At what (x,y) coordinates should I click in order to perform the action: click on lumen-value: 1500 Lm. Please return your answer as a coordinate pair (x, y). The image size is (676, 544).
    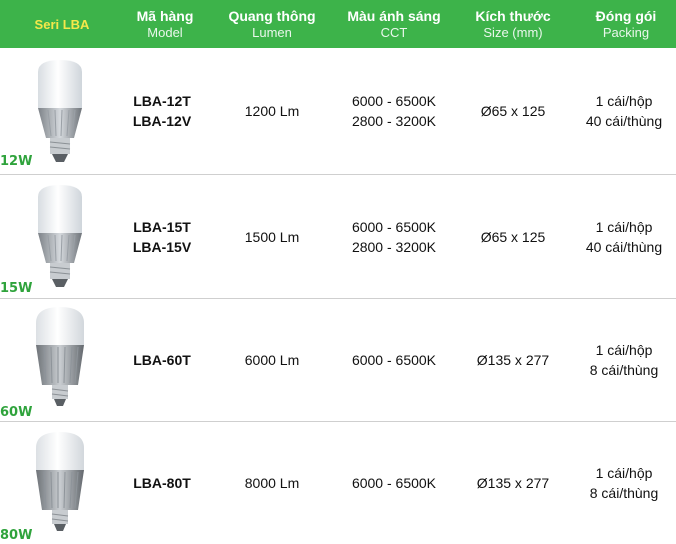
    Looking at the image, I should click on (272, 236).